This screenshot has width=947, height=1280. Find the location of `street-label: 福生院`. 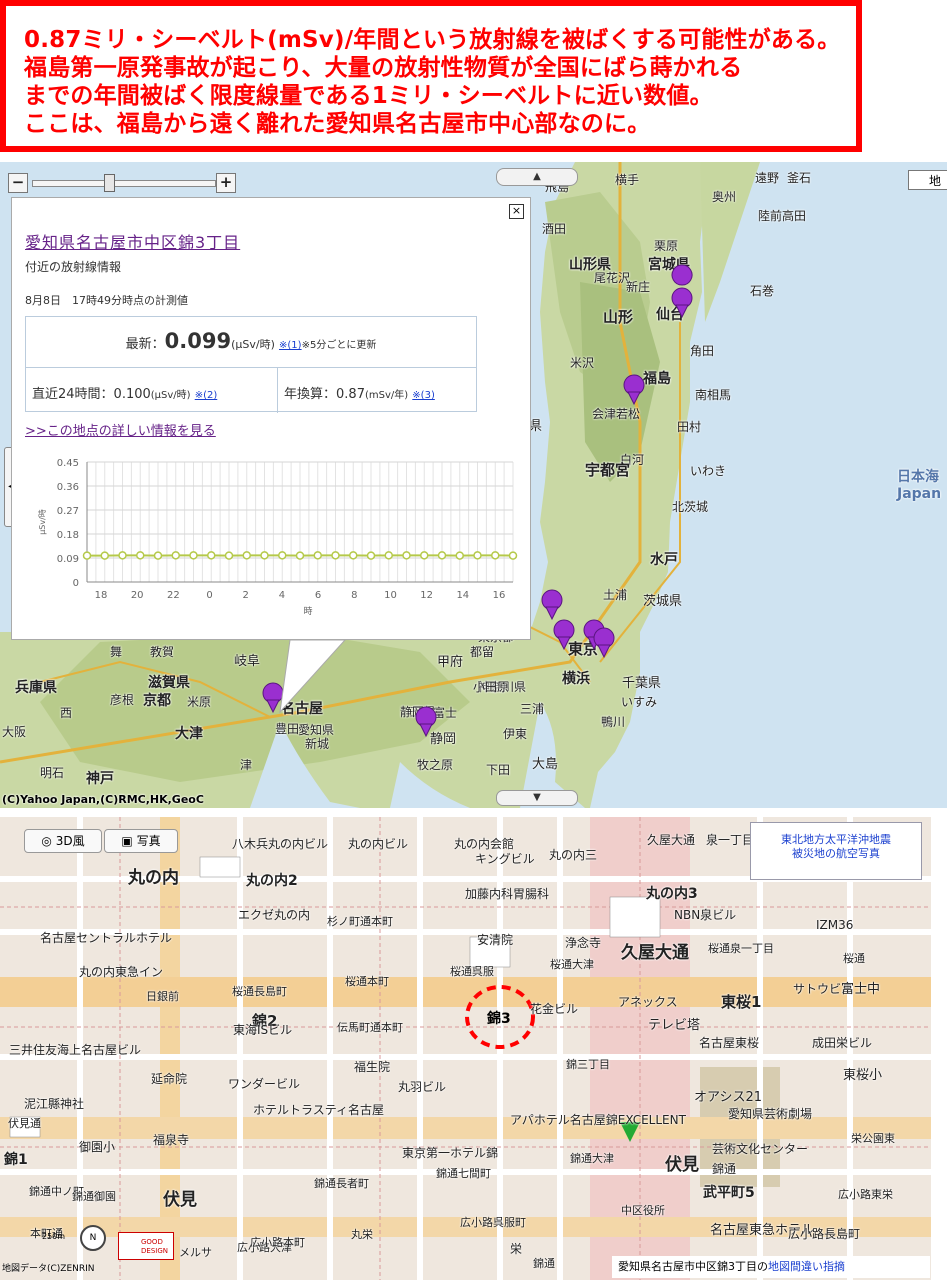

street-label: 福生院 is located at coordinates (372, 1067).